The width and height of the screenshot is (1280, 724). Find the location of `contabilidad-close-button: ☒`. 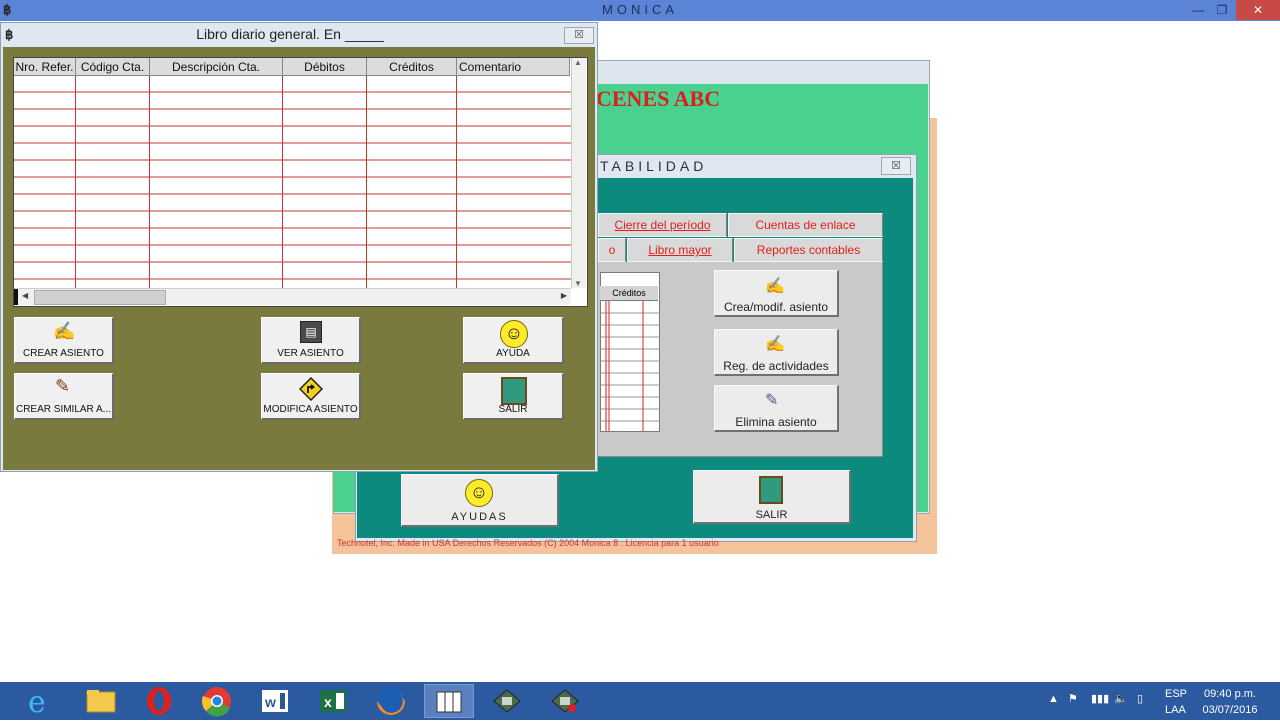

contabilidad-close-button: ☒ is located at coordinates (896, 166).